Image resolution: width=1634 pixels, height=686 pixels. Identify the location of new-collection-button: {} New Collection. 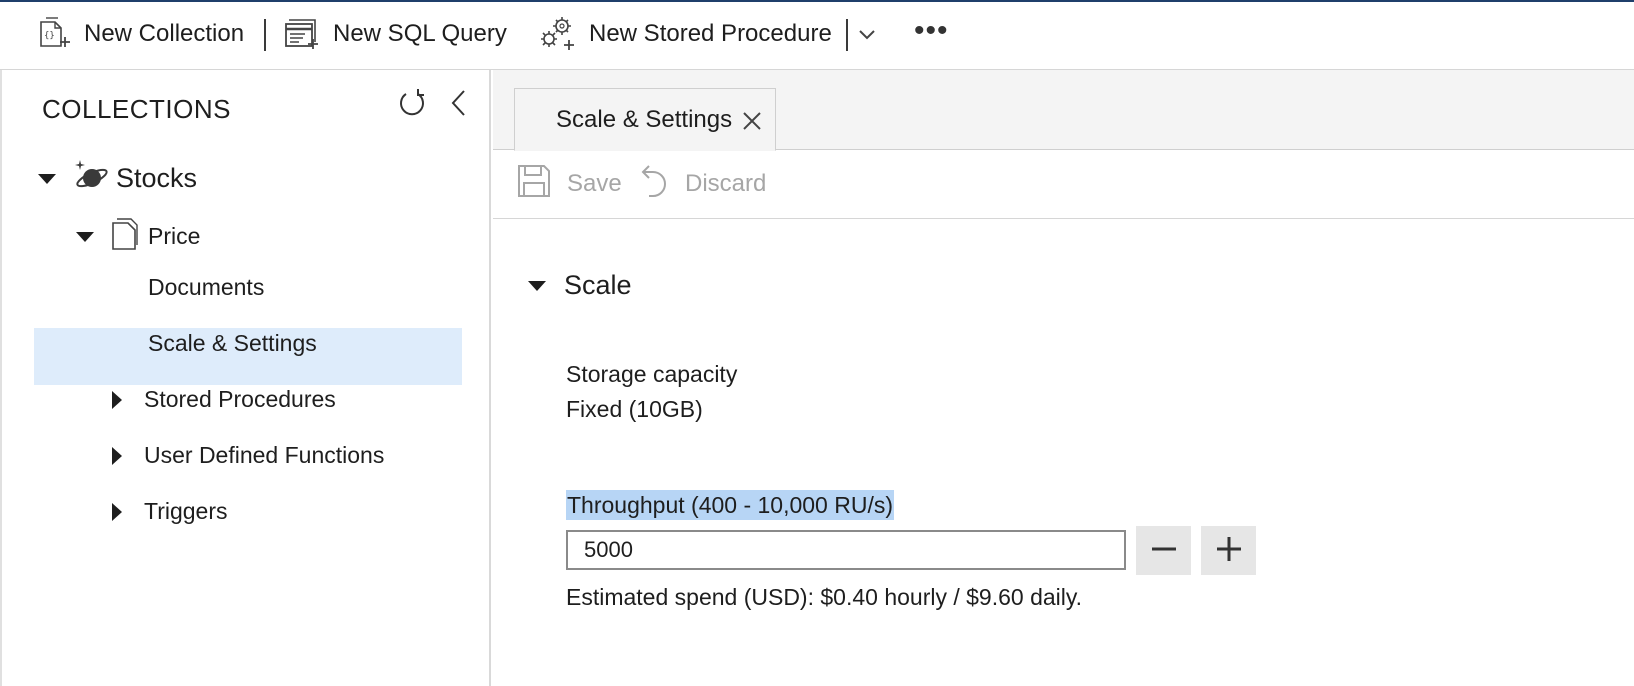
(140, 34).